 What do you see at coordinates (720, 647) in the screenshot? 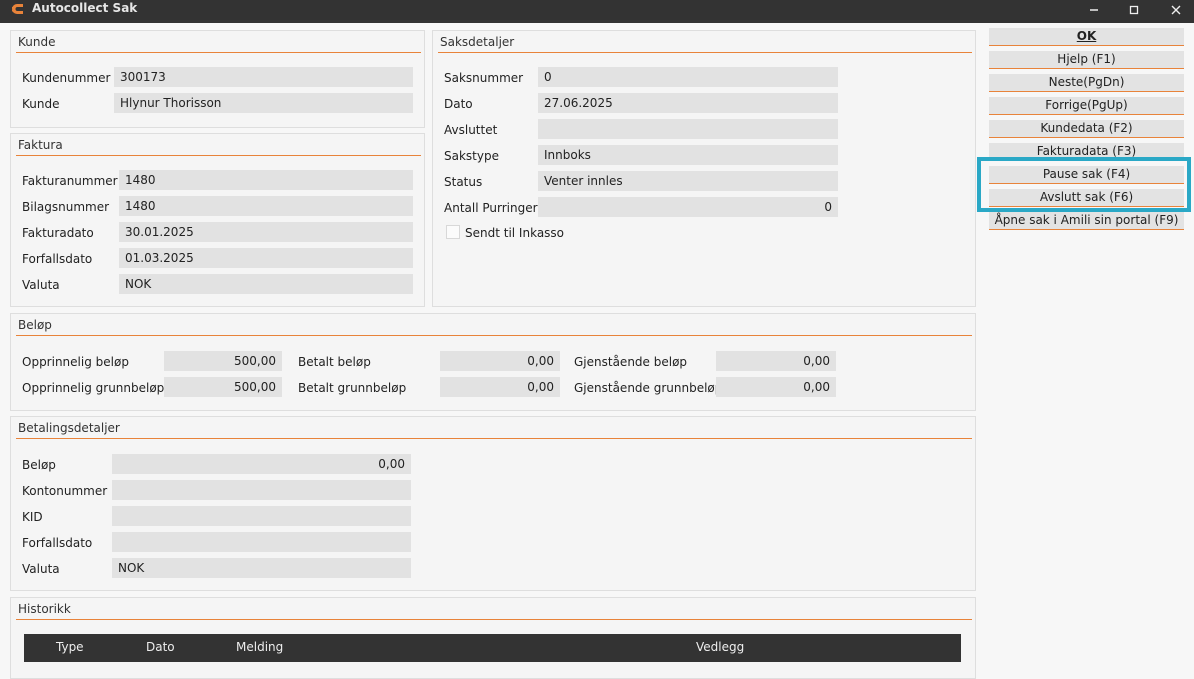
I see `column-vedlegg: Vedlegg` at bounding box center [720, 647].